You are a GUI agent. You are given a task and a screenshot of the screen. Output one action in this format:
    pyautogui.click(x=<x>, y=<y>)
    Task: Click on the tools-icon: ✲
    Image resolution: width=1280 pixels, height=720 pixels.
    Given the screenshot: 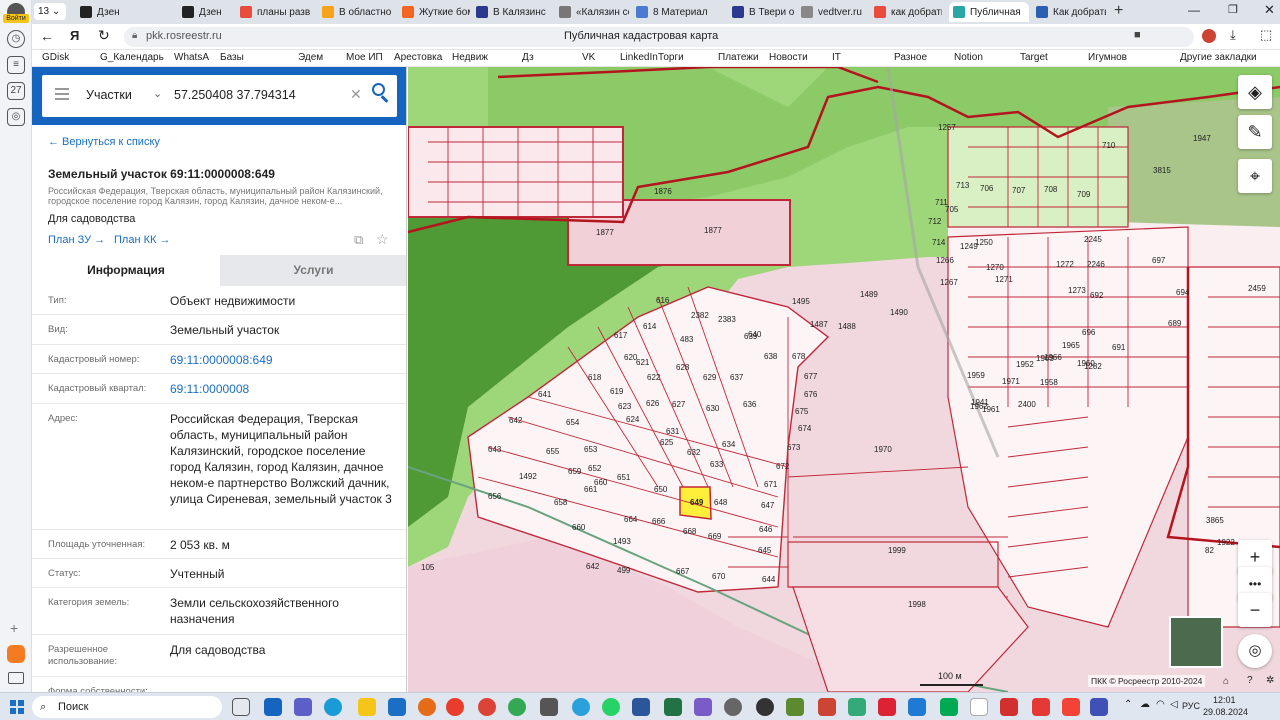 What is the action you would take?
    pyautogui.click(x=1270, y=680)
    